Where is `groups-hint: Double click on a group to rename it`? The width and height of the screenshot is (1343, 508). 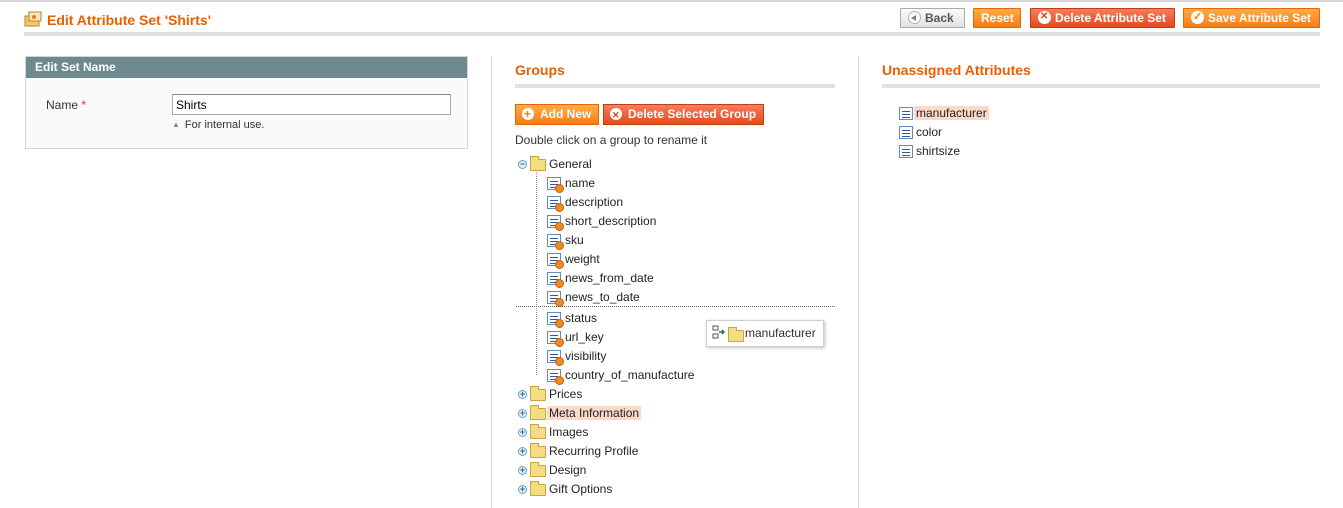
groups-hint: Double click on a group to rename it is located at coordinates (611, 140).